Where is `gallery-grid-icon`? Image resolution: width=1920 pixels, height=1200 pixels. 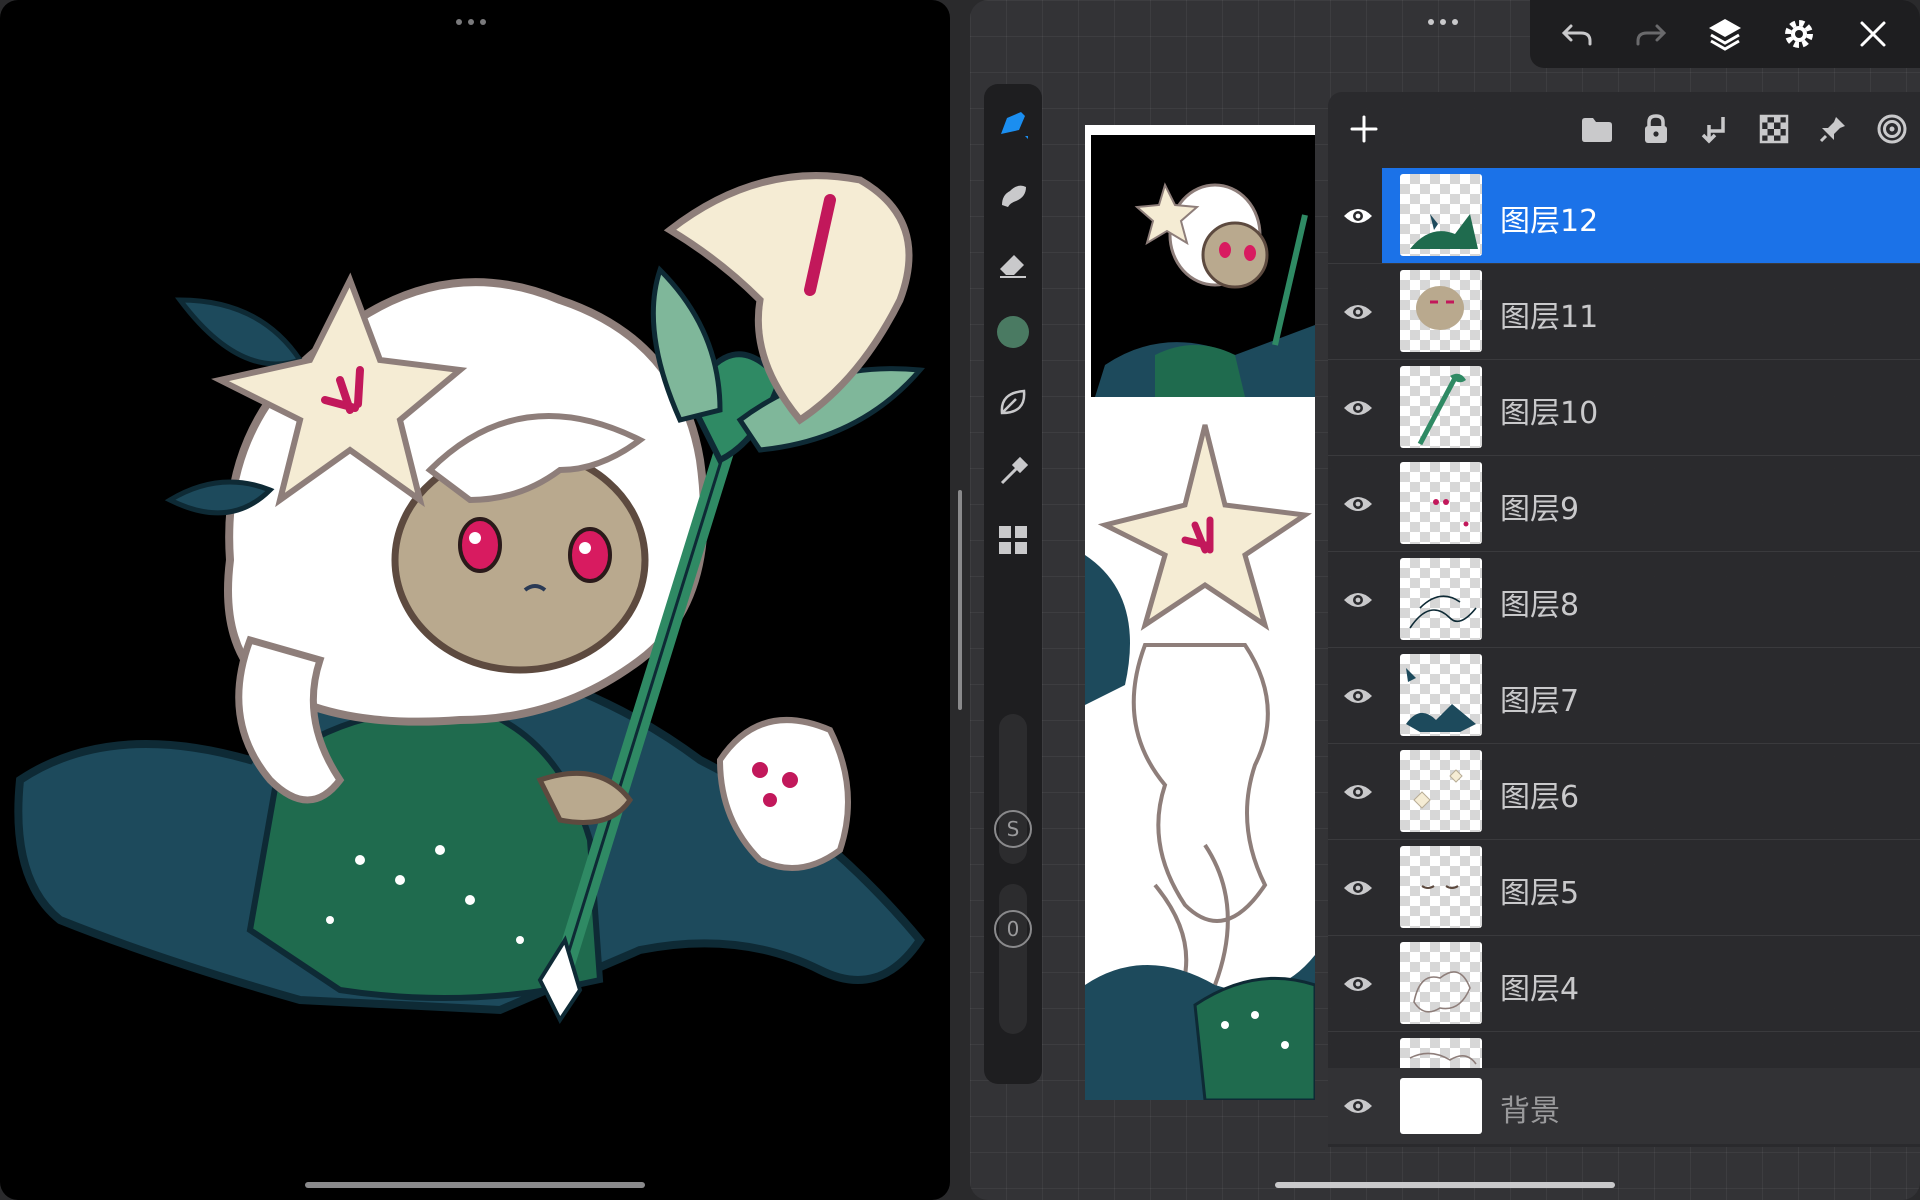 gallery-grid-icon is located at coordinates (1013, 540).